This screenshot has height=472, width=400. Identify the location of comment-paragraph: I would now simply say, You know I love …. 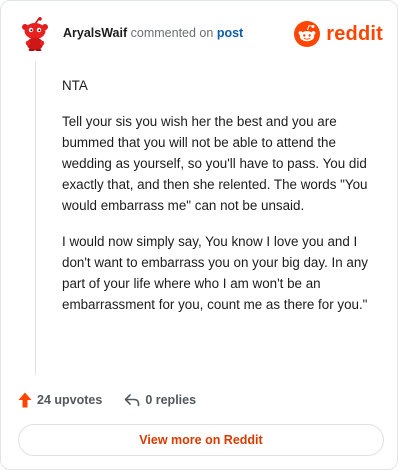
(215, 273).